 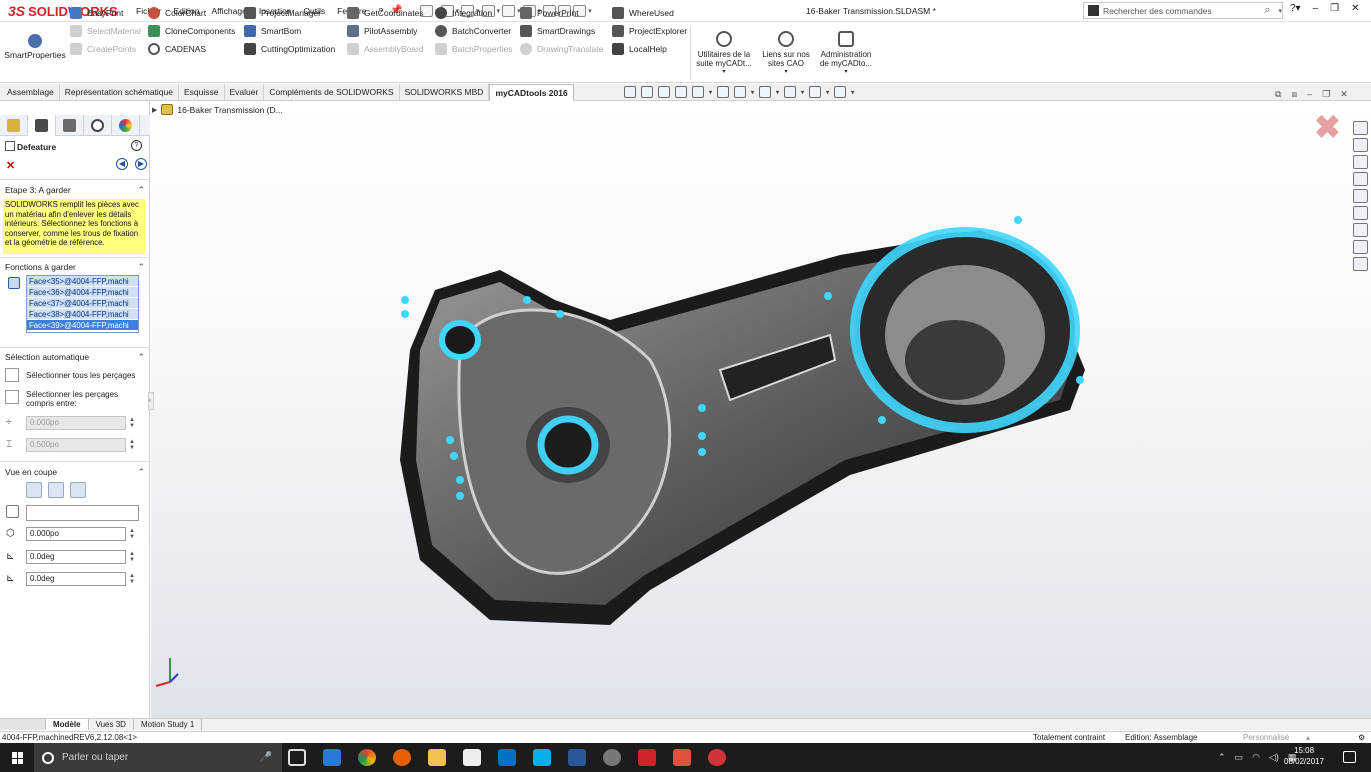 I want to click on tab-property-manager, so click(x=42, y=125).